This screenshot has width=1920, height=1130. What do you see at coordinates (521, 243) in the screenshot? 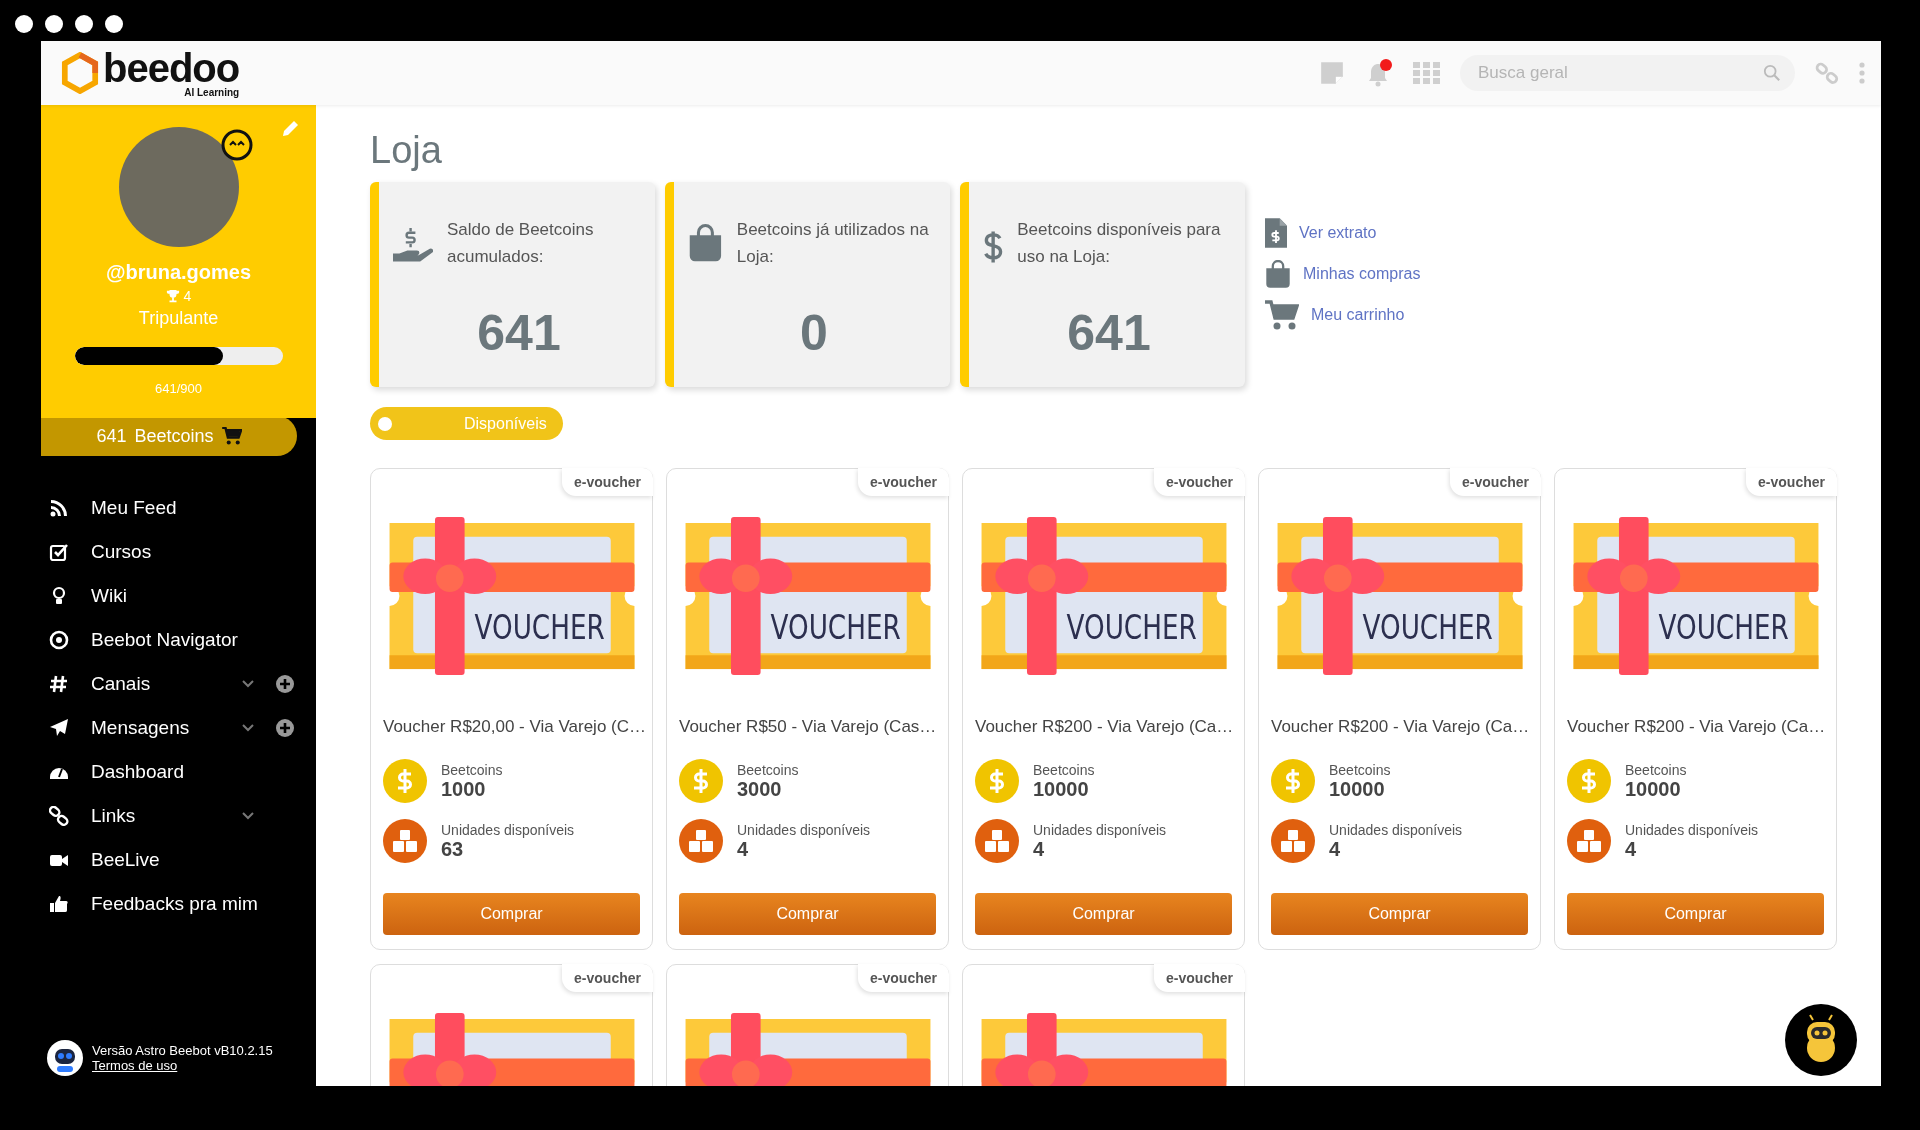
I see `stat-label: Saldo de Beetcoins acumulados:` at bounding box center [521, 243].